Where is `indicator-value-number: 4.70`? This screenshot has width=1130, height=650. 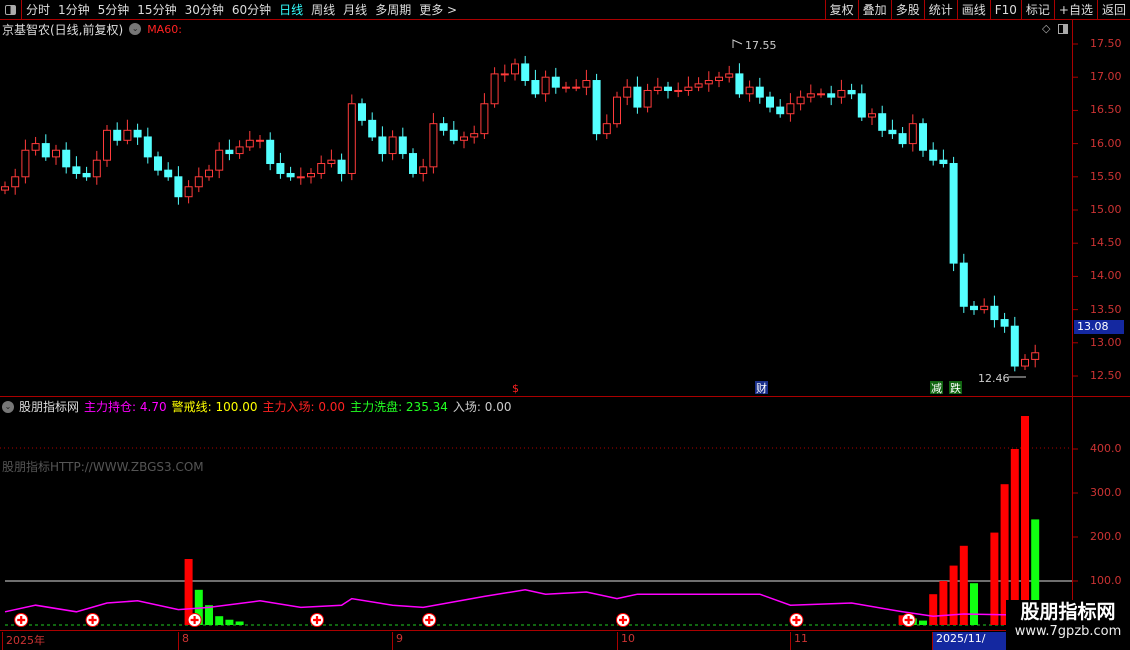
indicator-value-number: 4.70 is located at coordinates (151, 407).